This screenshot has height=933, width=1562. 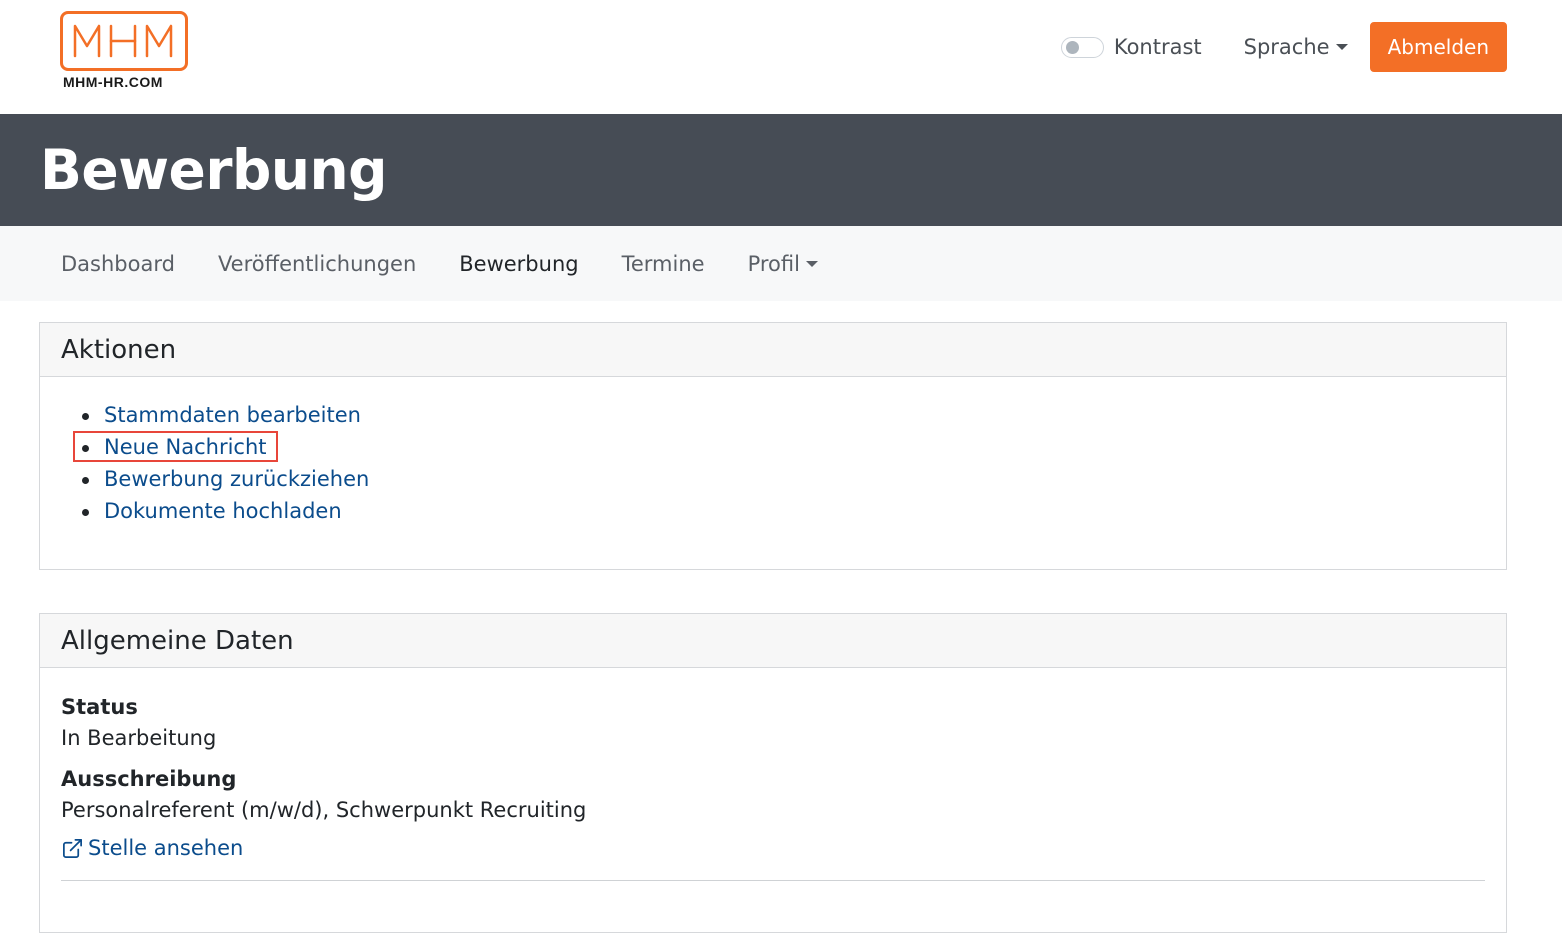 I want to click on page-title: Bewerbung, so click(x=214, y=170).